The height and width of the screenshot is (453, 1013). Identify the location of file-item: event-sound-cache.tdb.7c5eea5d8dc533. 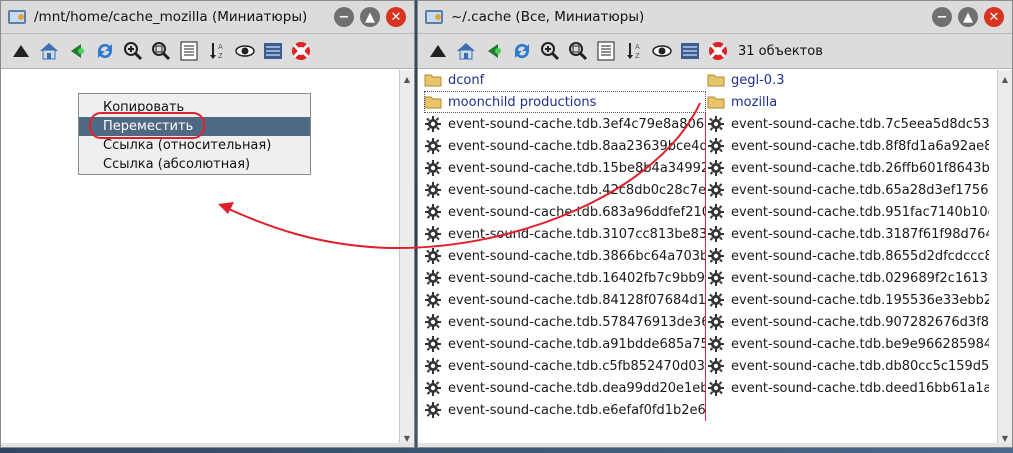
(848, 124).